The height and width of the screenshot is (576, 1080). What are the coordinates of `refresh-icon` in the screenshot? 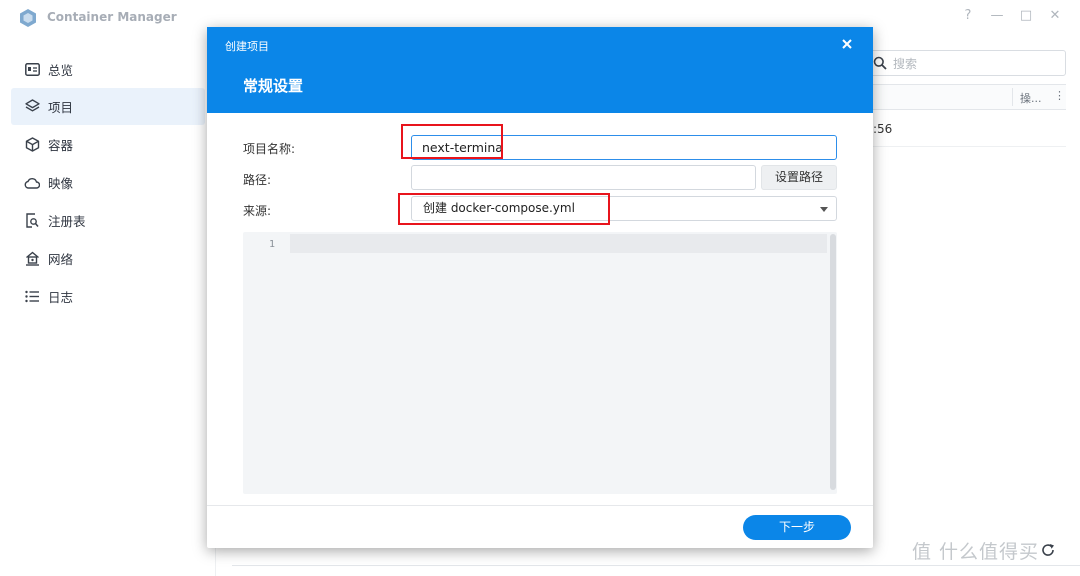 It's located at (1048, 550).